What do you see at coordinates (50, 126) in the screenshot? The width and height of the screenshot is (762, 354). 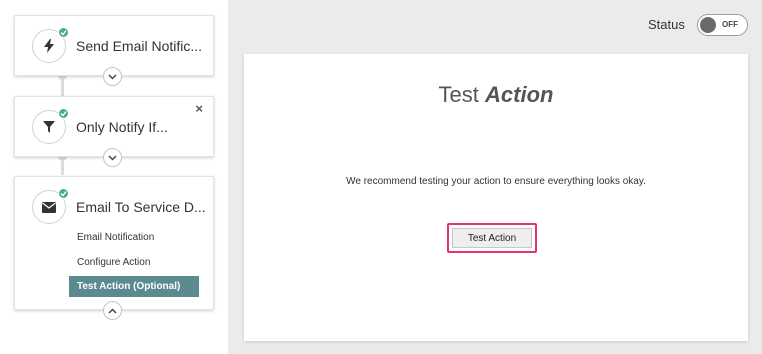 I see `funnel-filter-icon` at bounding box center [50, 126].